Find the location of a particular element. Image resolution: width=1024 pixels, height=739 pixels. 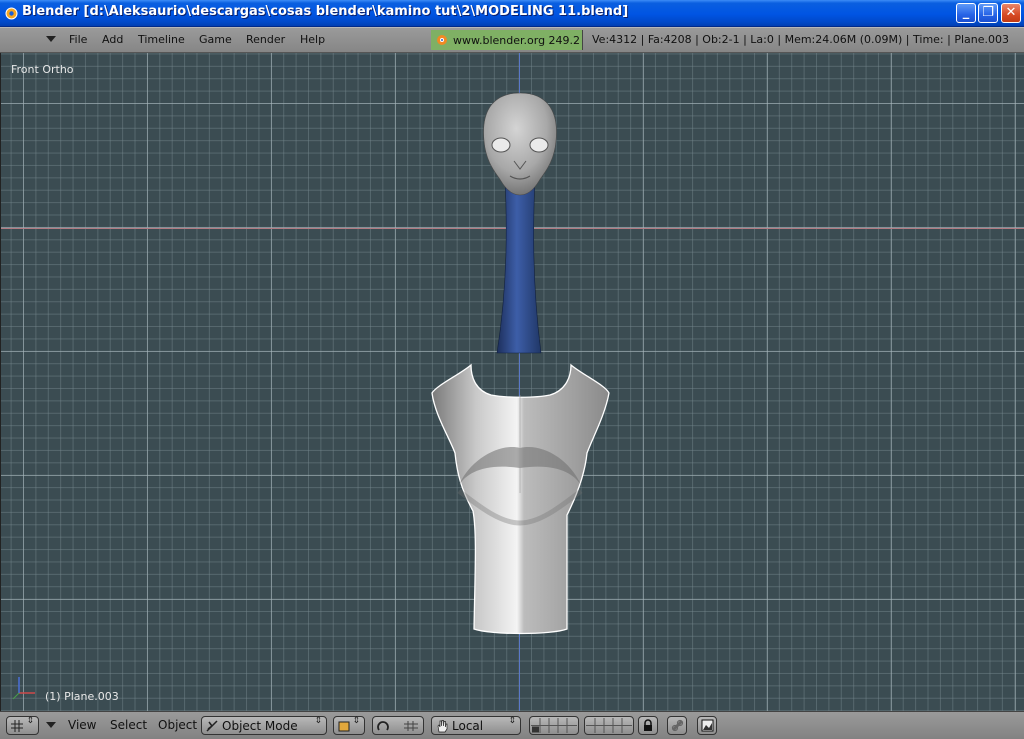

link-button is located at coordinates (677, 725).